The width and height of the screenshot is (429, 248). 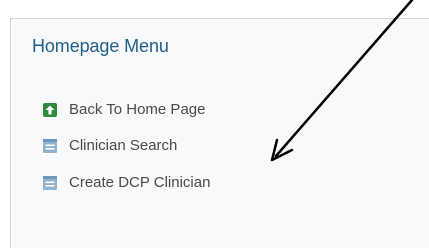 I want to click on menu-item-label: Back To Home Page, so click(x=137, y=109).